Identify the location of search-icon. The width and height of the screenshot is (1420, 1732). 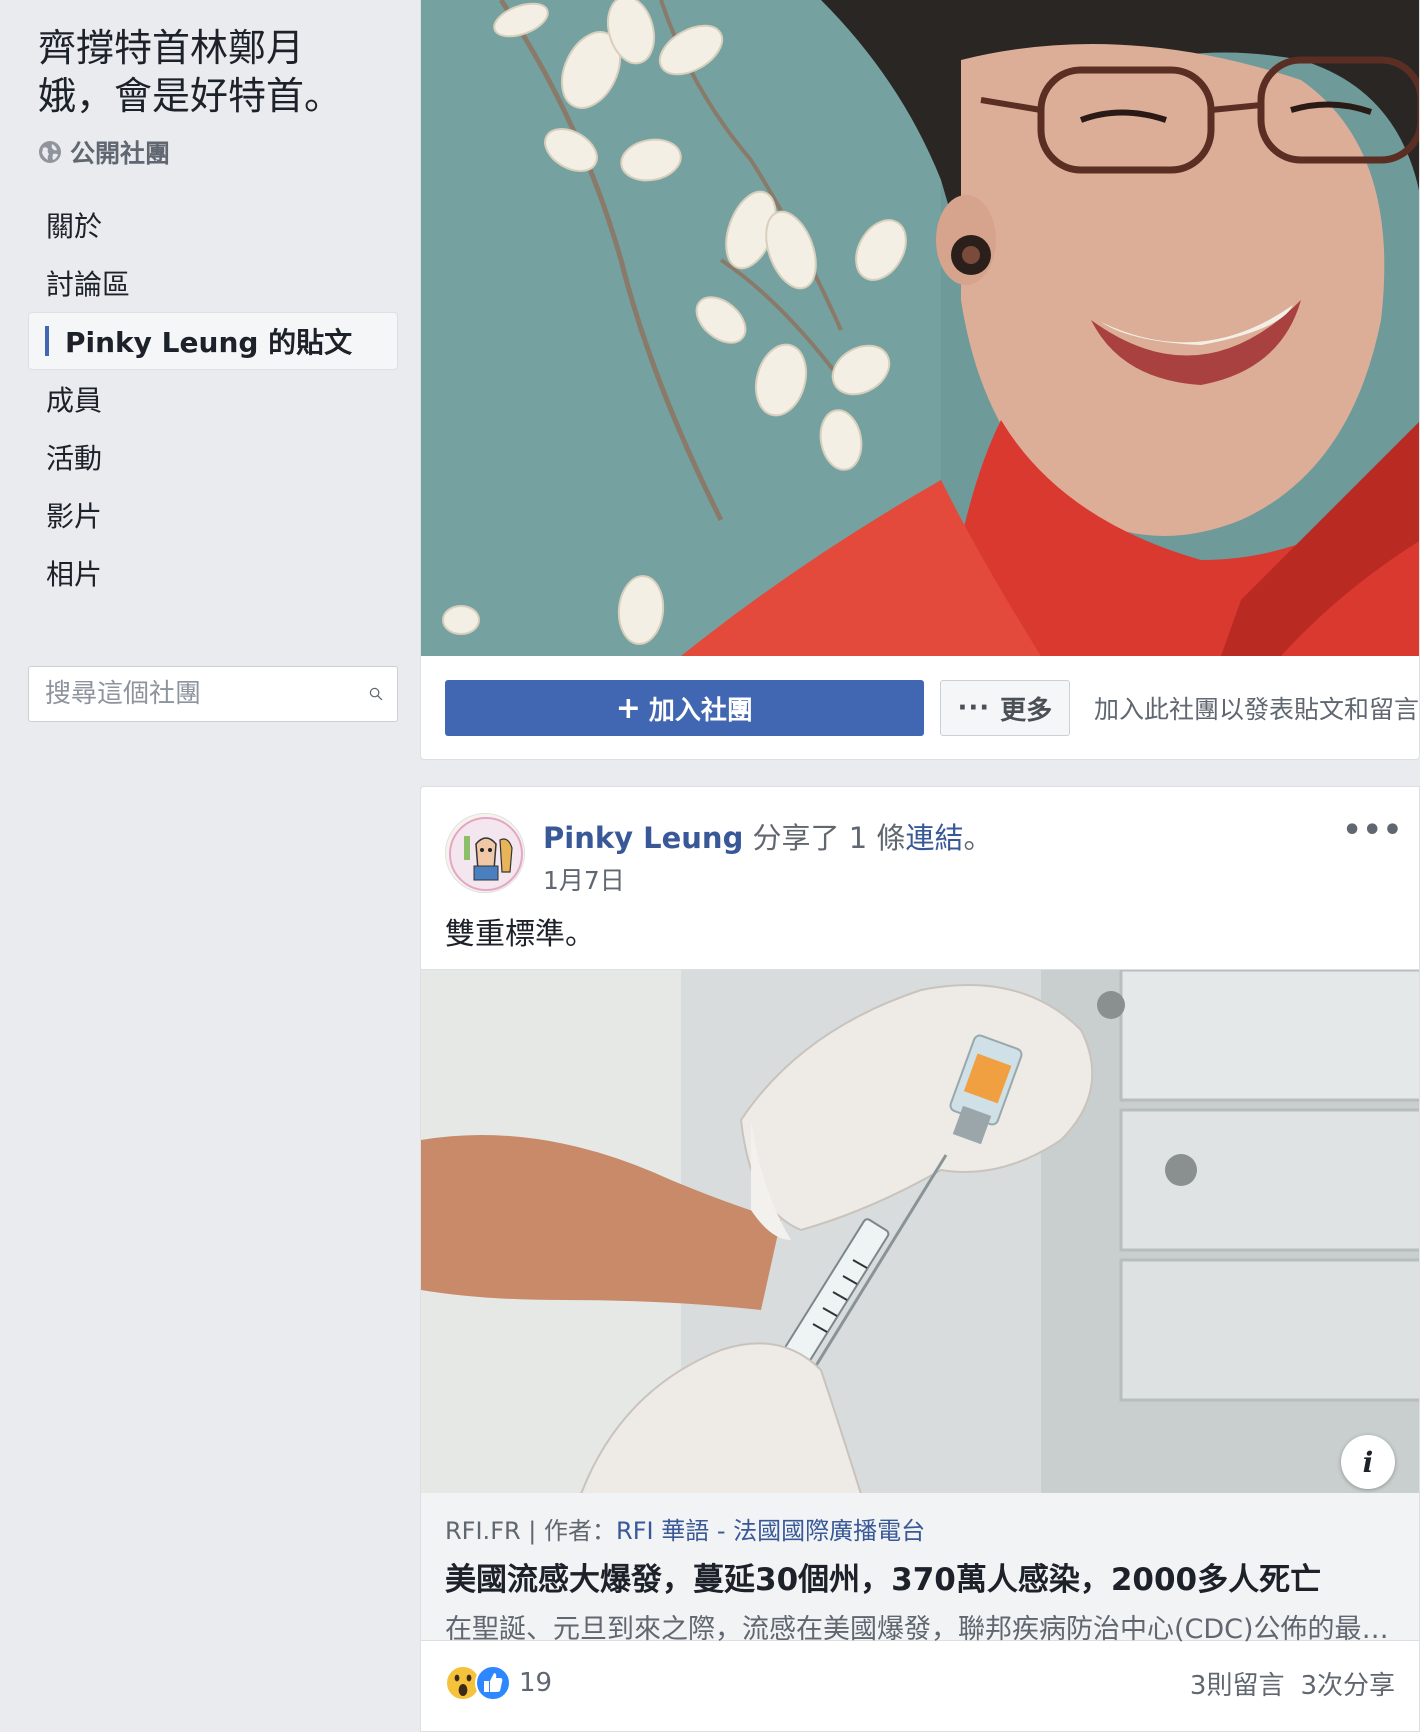
(376, 694).